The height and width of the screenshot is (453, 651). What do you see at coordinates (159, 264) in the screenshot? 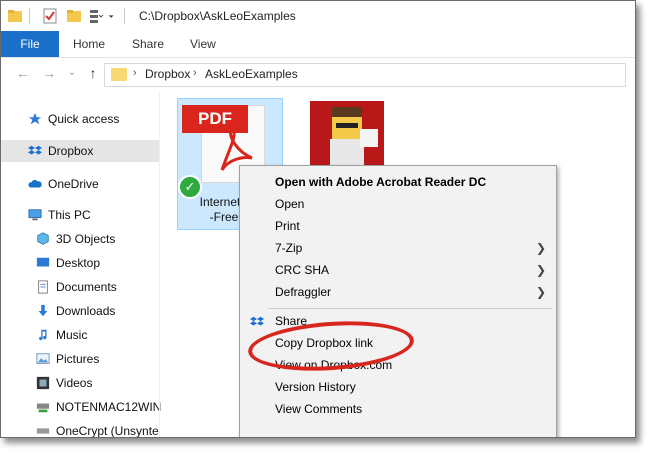
I see `pane-divider` at bounding box center [159, 264].